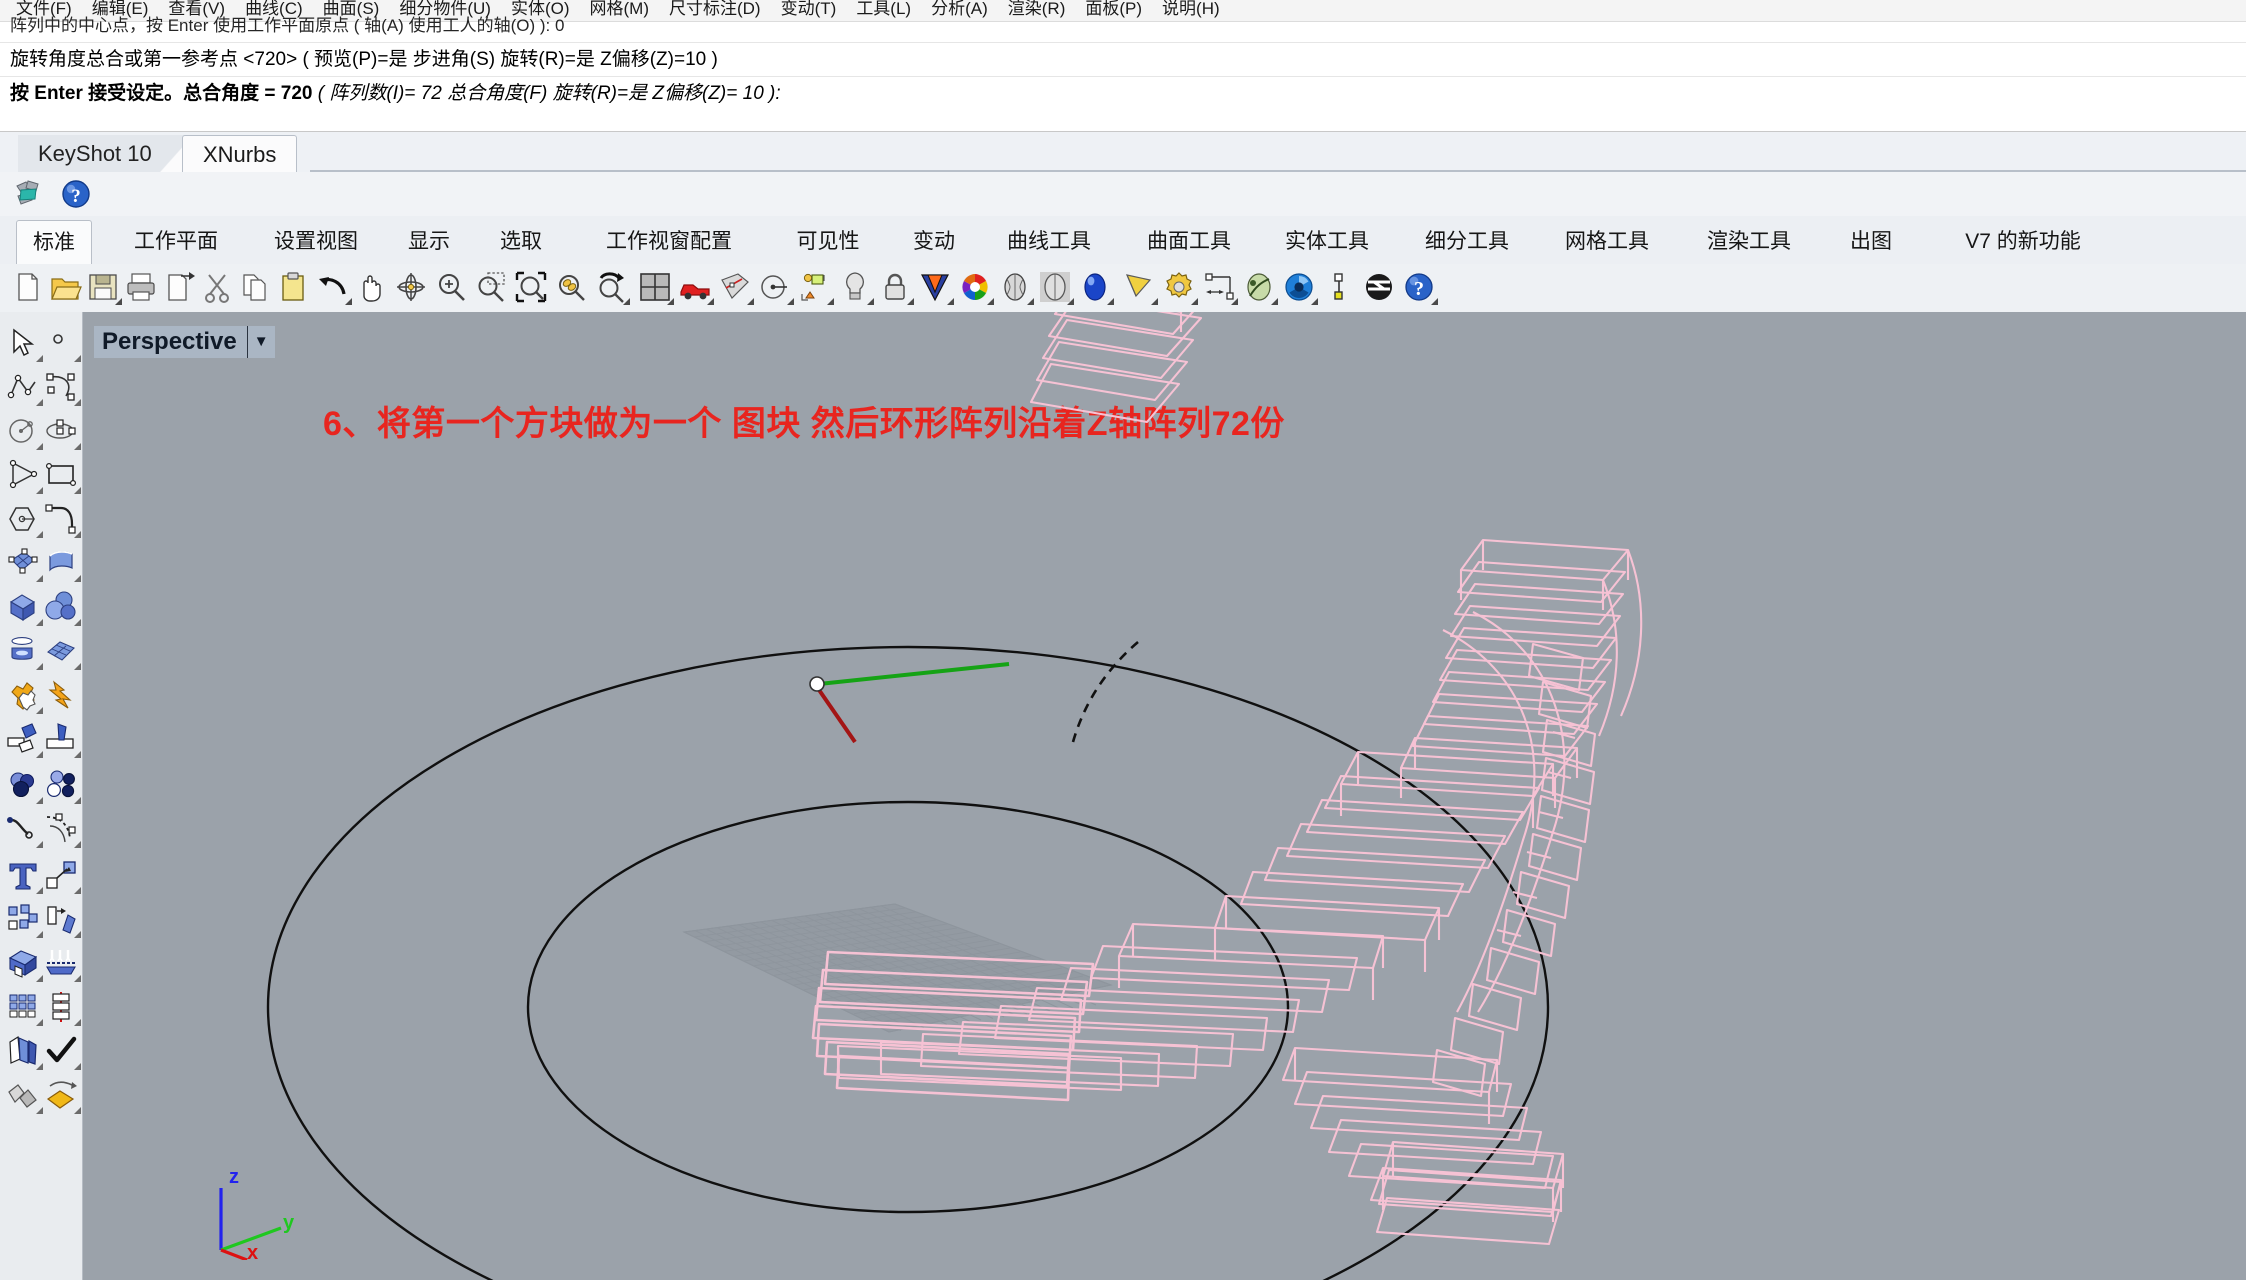 This screenshot has height=1280, width=2246. I want to click on planar-mode-icon, so click(776, 287).